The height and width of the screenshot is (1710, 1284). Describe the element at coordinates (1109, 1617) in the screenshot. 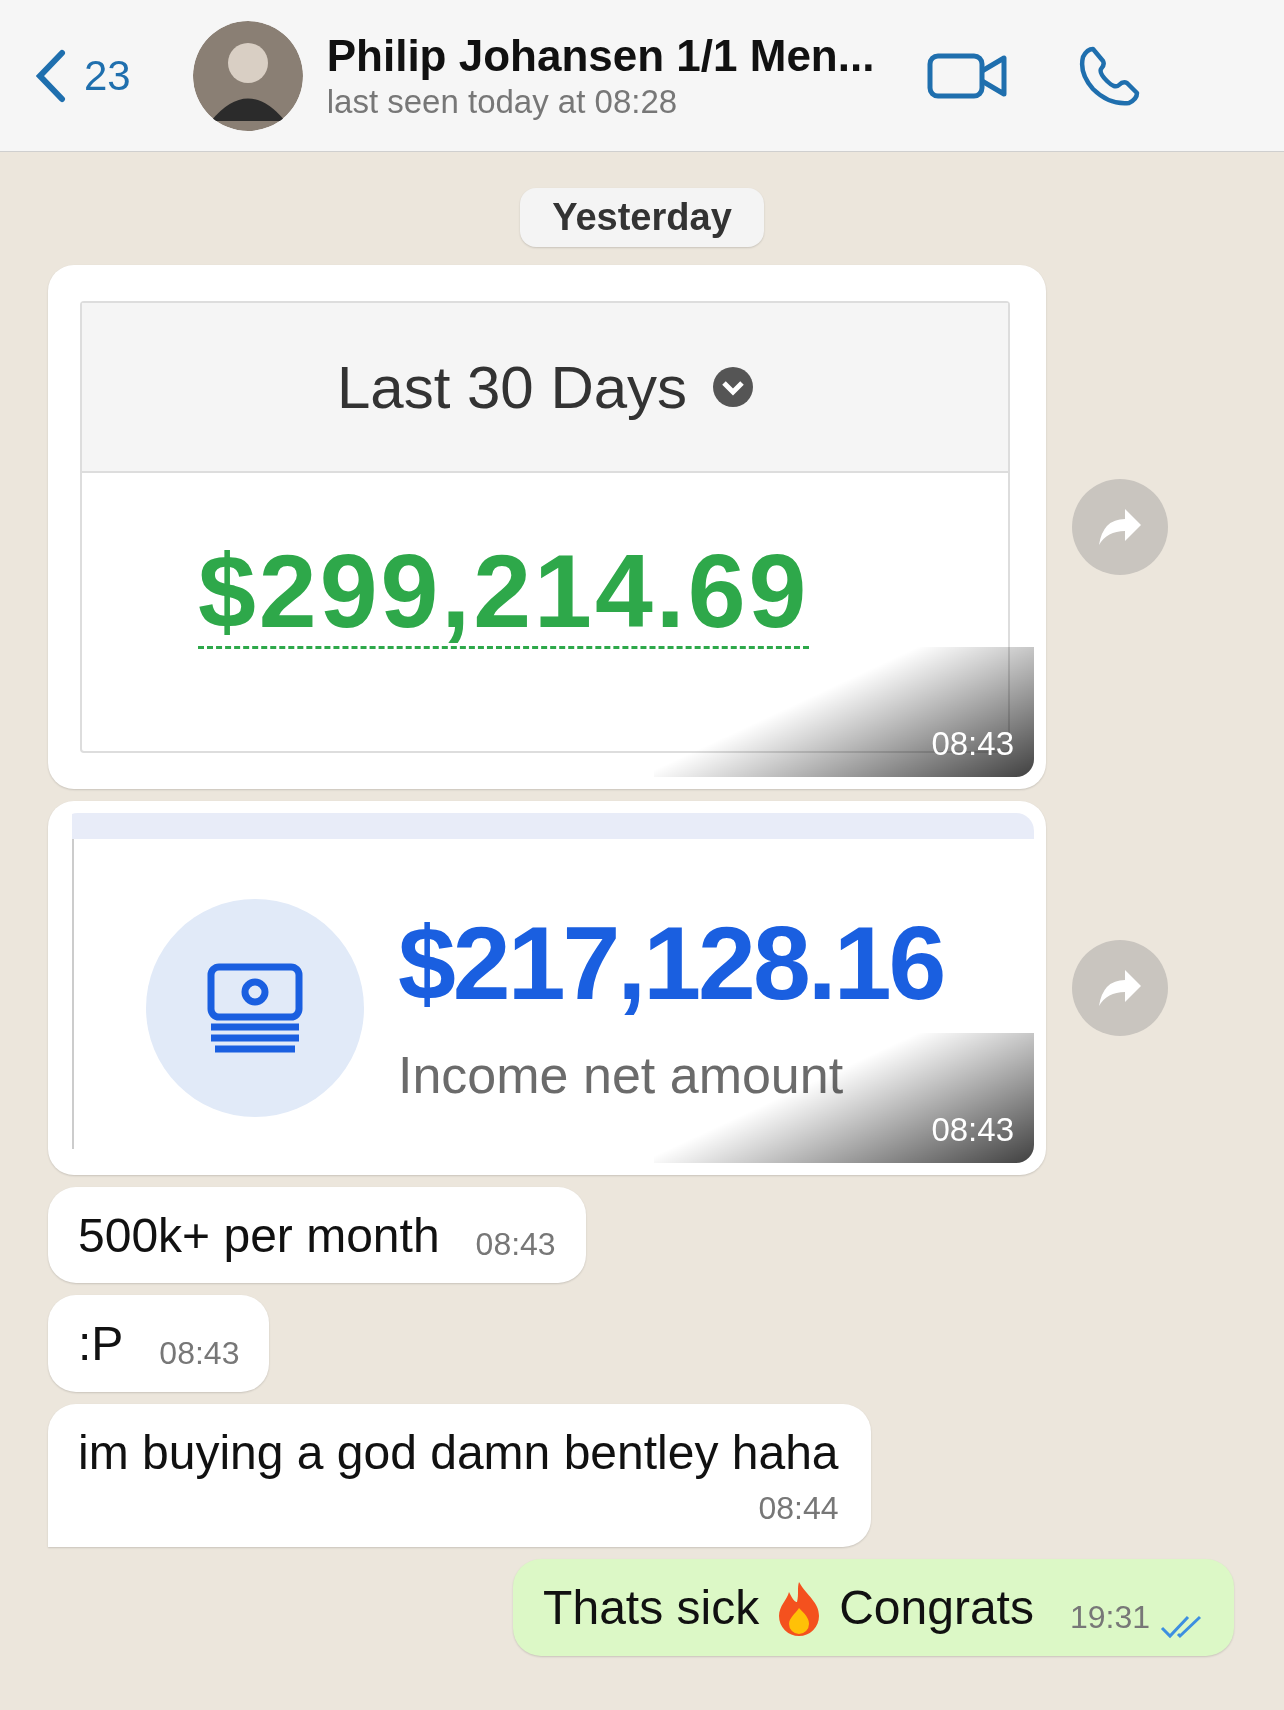

I see `message-time: 19:31` at that location.